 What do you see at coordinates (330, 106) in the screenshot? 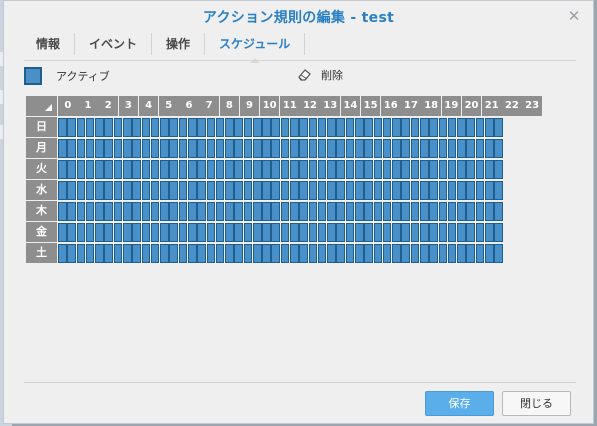
I see `hour-header-13: 13` at bounding box center [330, 106].